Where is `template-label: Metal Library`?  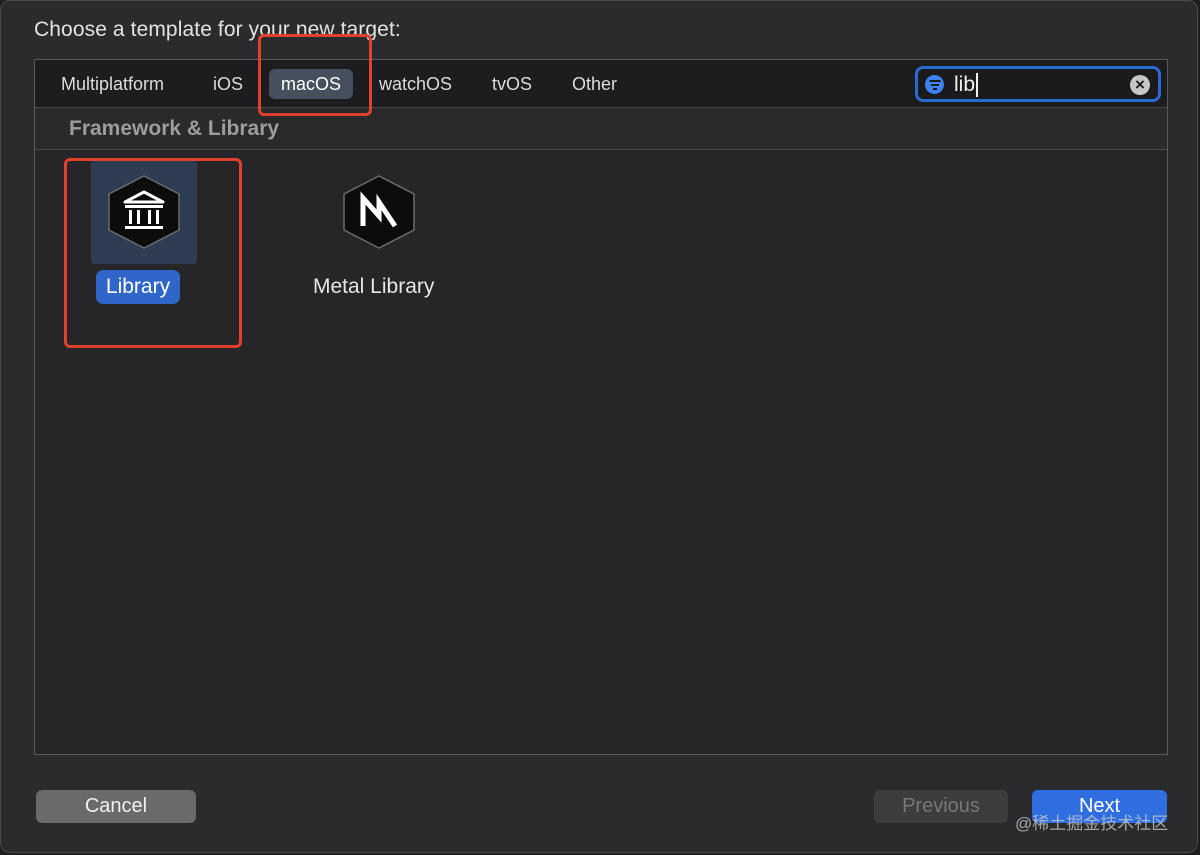 template-label: Metal Library is located at coordinates (373, 287).